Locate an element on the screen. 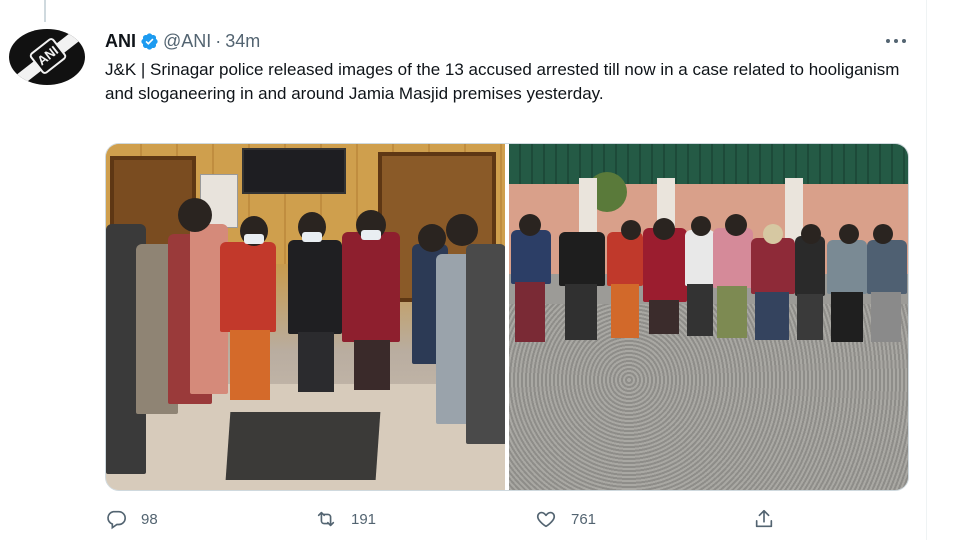  reply-icon is located at coordinates (116, 520).